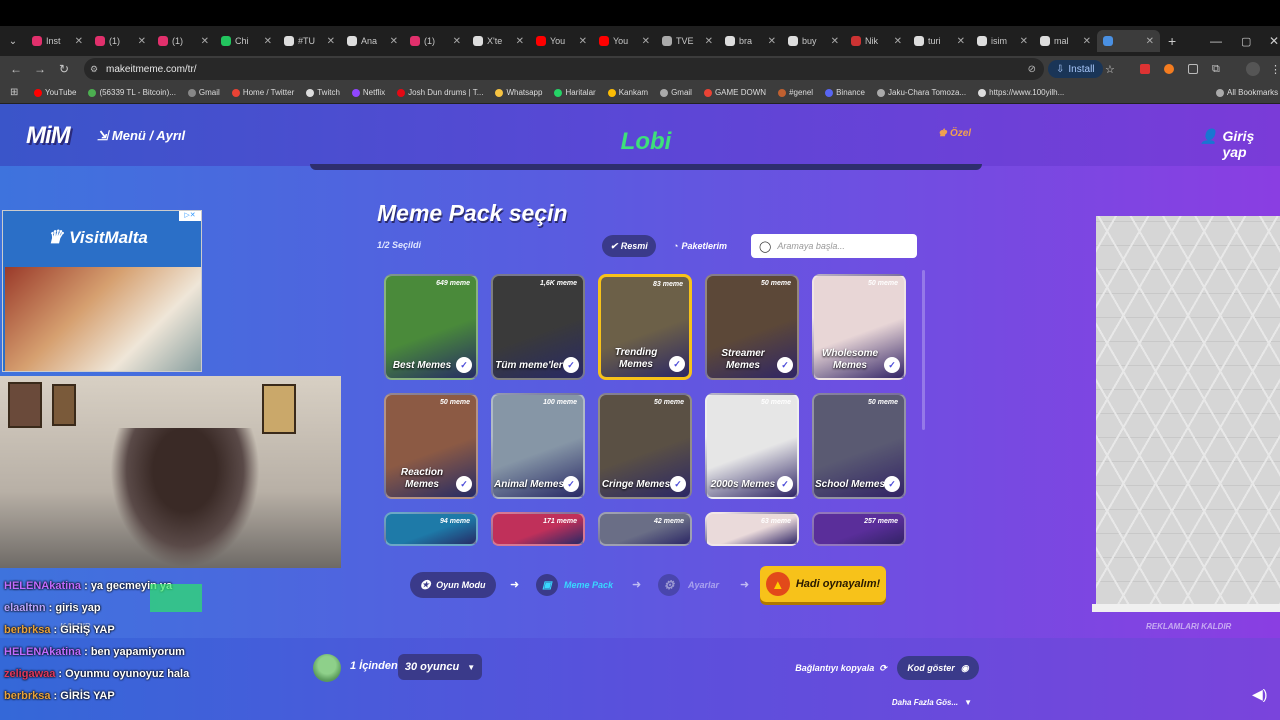  I want to click on browser-tab: Chi ✕, so click(246, 41).